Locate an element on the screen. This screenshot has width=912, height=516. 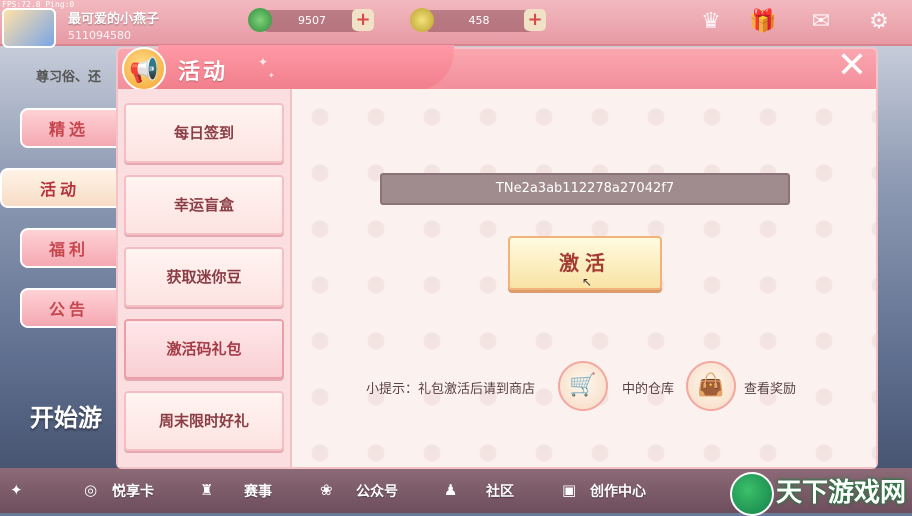
menu-item-activation-code: 激活码礼包 is located at coordinates (204, 349).